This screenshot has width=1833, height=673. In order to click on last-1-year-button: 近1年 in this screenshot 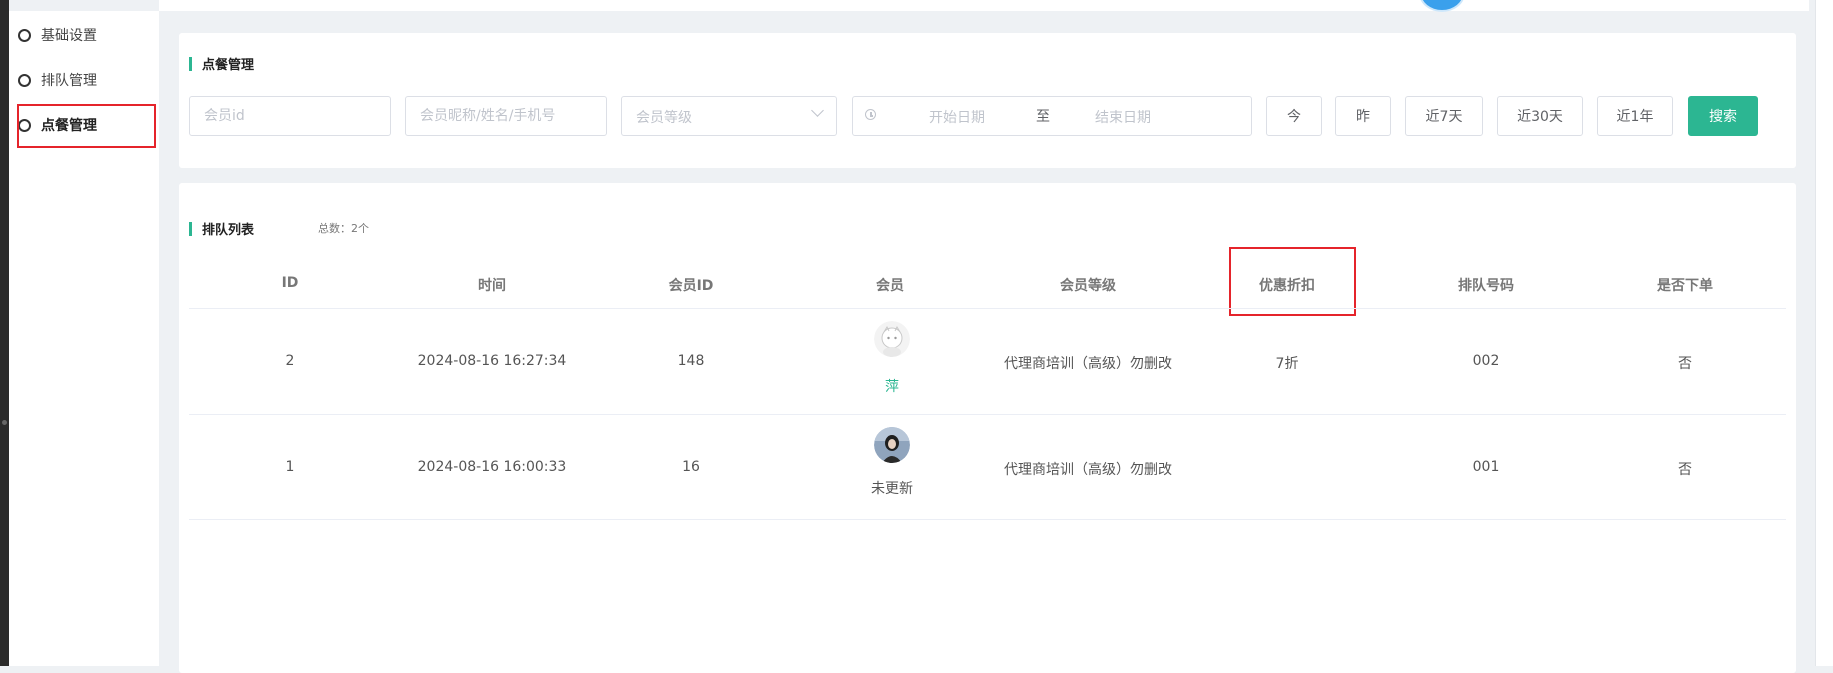, I will do `click(1635, 116)`.